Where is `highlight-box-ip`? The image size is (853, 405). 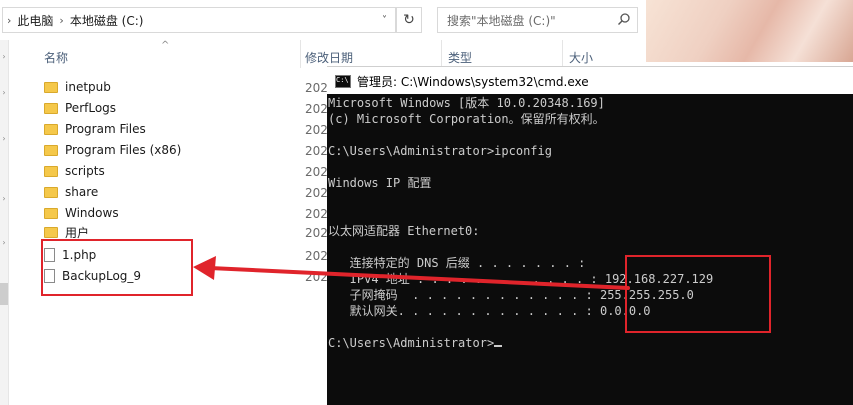
highlight-box-ip is located at coordinates (698, 294).